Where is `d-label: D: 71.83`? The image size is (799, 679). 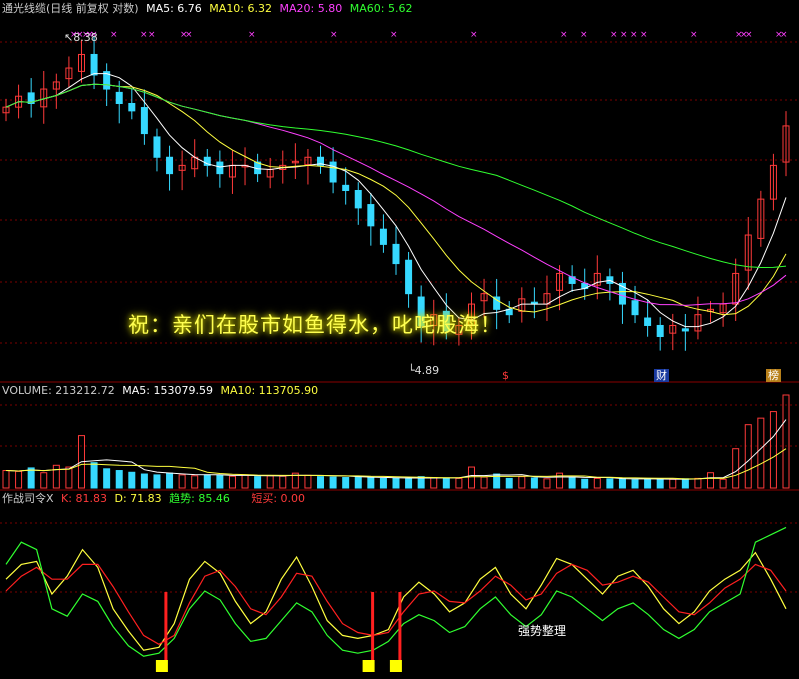 d-label: D: 71.83 is located at coordinates (138, 498).